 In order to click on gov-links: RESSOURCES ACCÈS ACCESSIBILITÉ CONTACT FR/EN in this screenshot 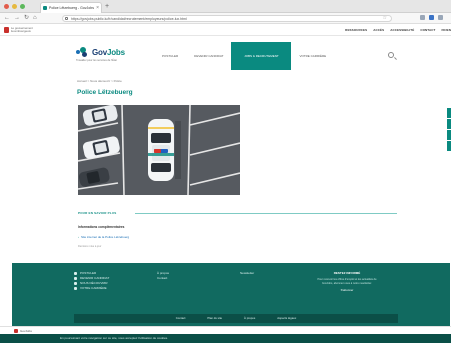, I will do `click(398, 30)`.